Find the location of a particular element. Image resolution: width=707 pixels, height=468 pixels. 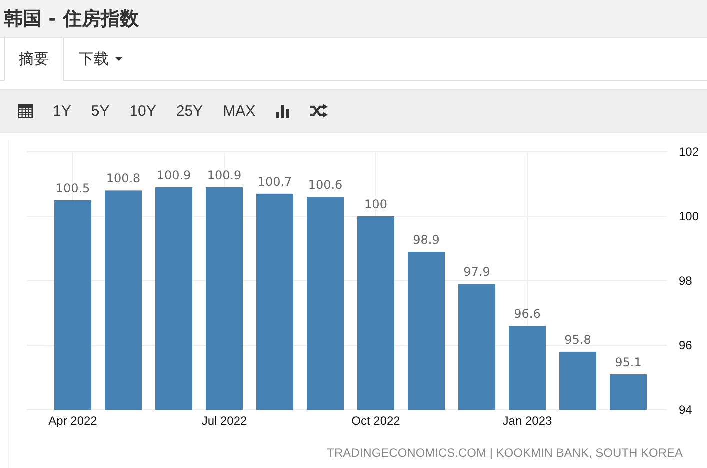

value-label: 100 is located at coordinates (376, 205).